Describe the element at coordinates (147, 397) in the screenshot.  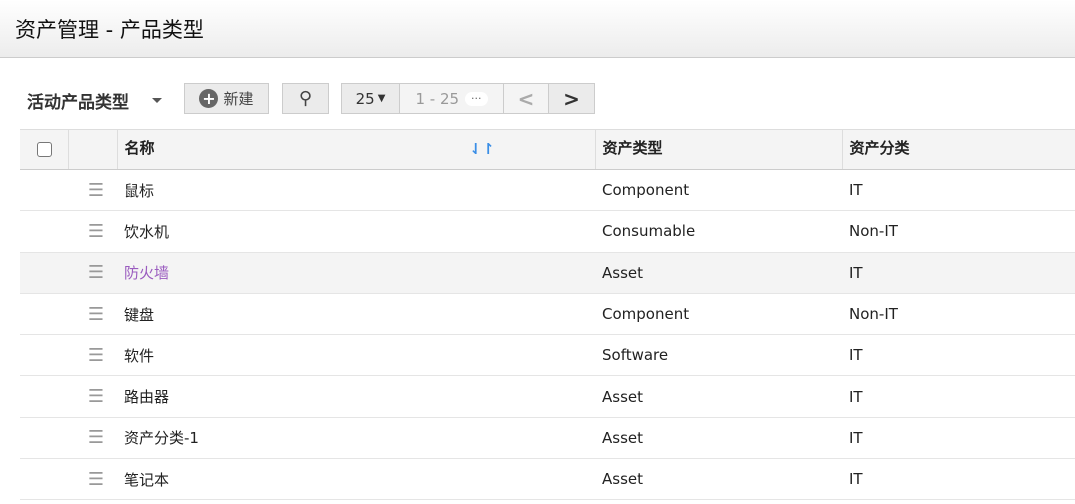
I see `name-text: 路由器` at that location.